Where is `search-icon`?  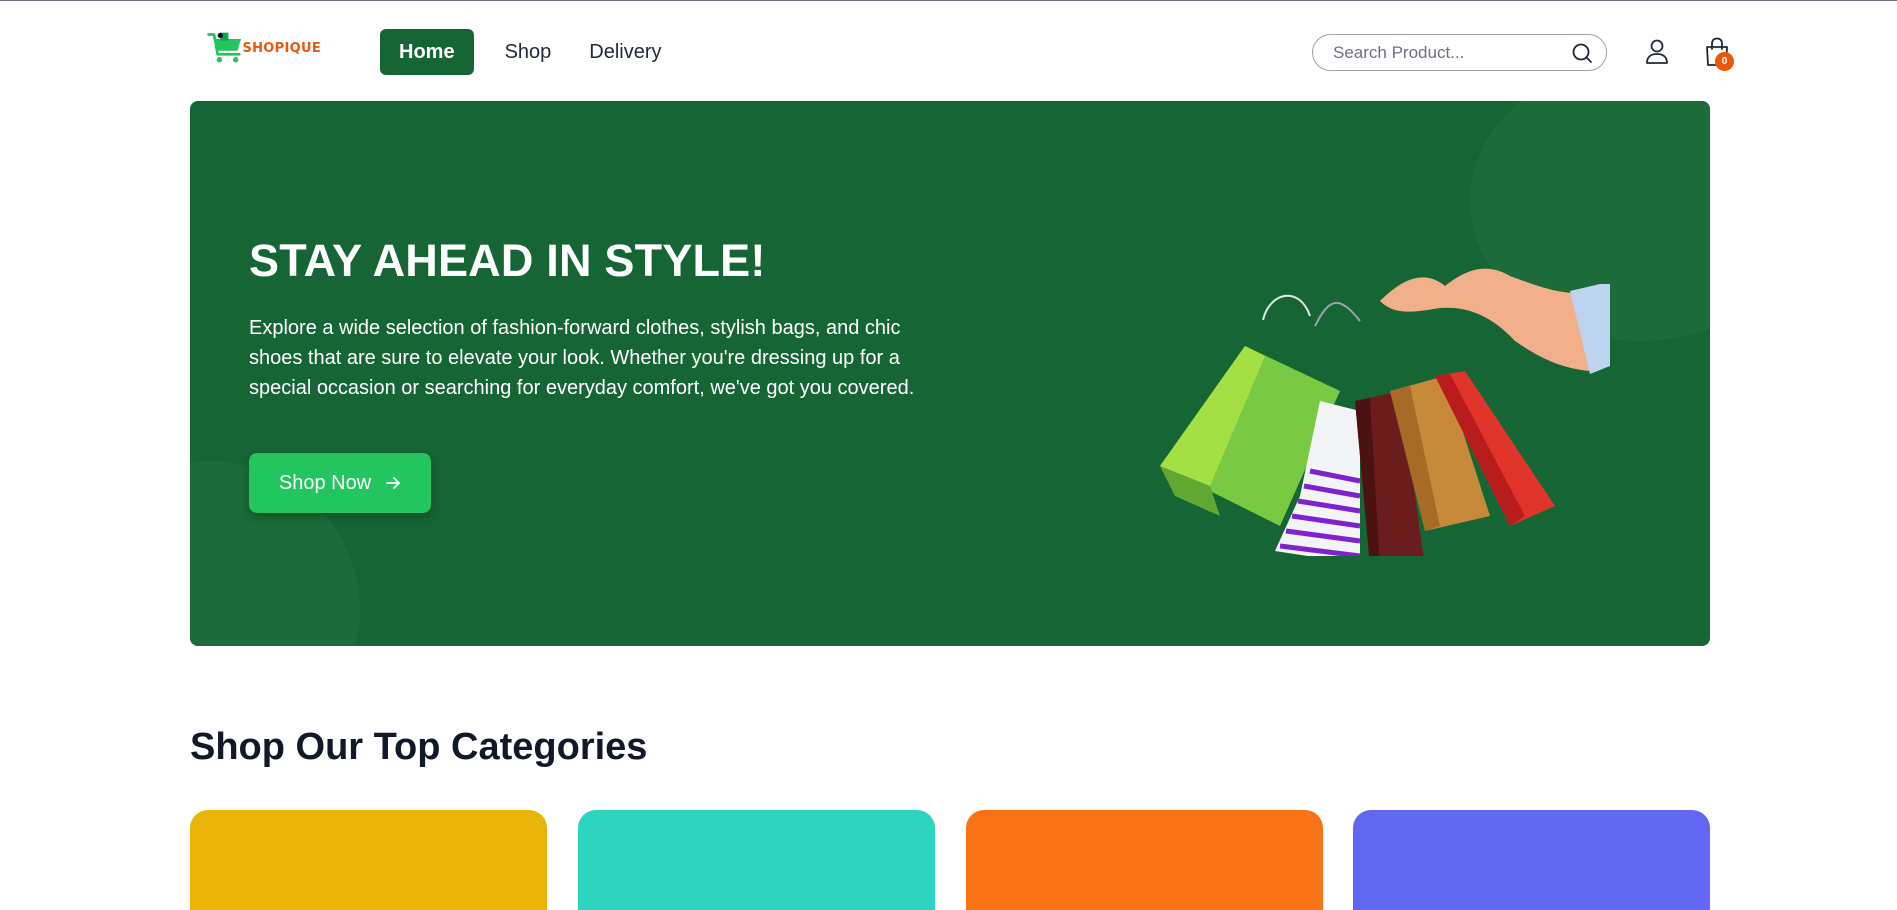
search-icon is located at coordinates (1582, 53).